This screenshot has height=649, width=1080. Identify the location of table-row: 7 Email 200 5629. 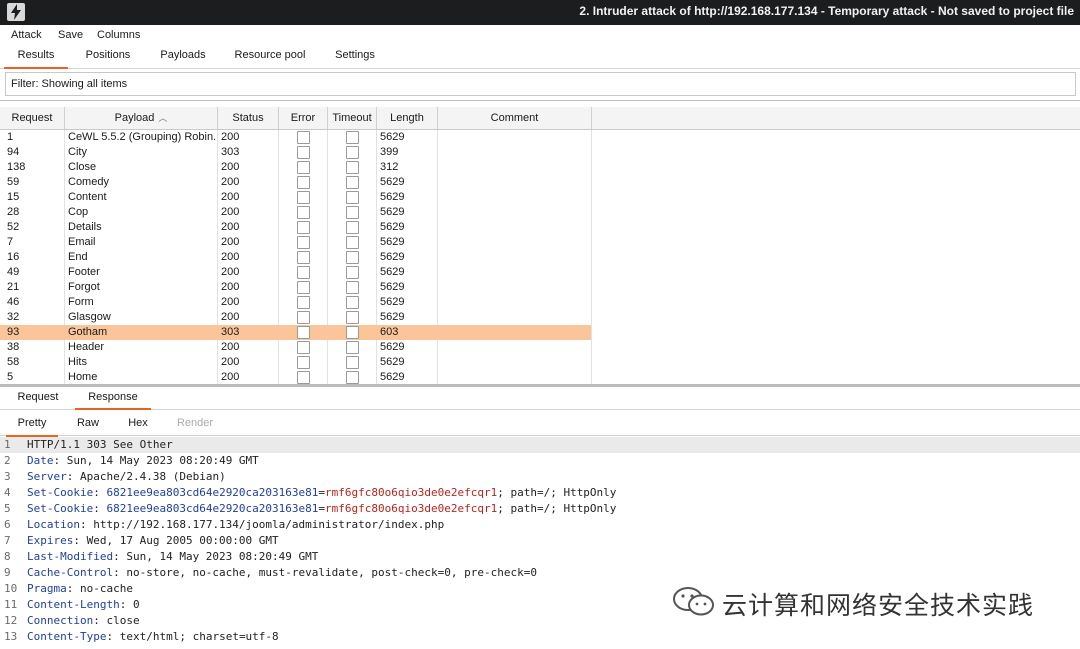
(295, 242).